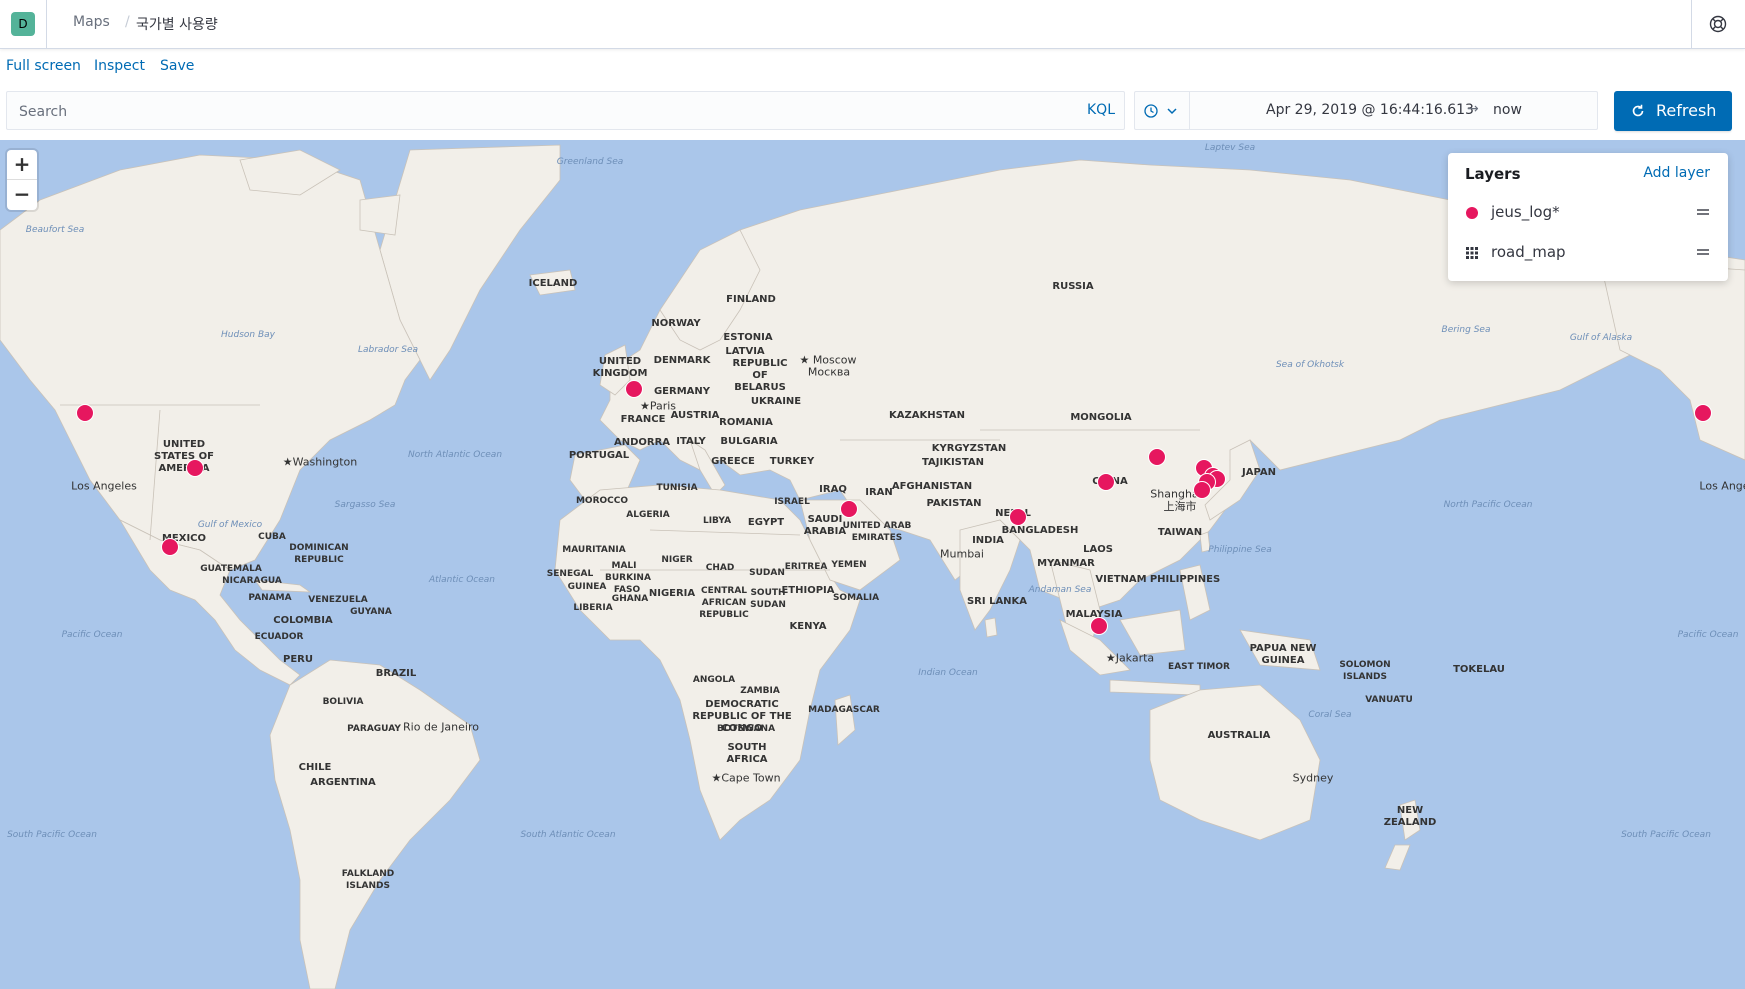  I want to click on end-date: now, so click(1507, 110).